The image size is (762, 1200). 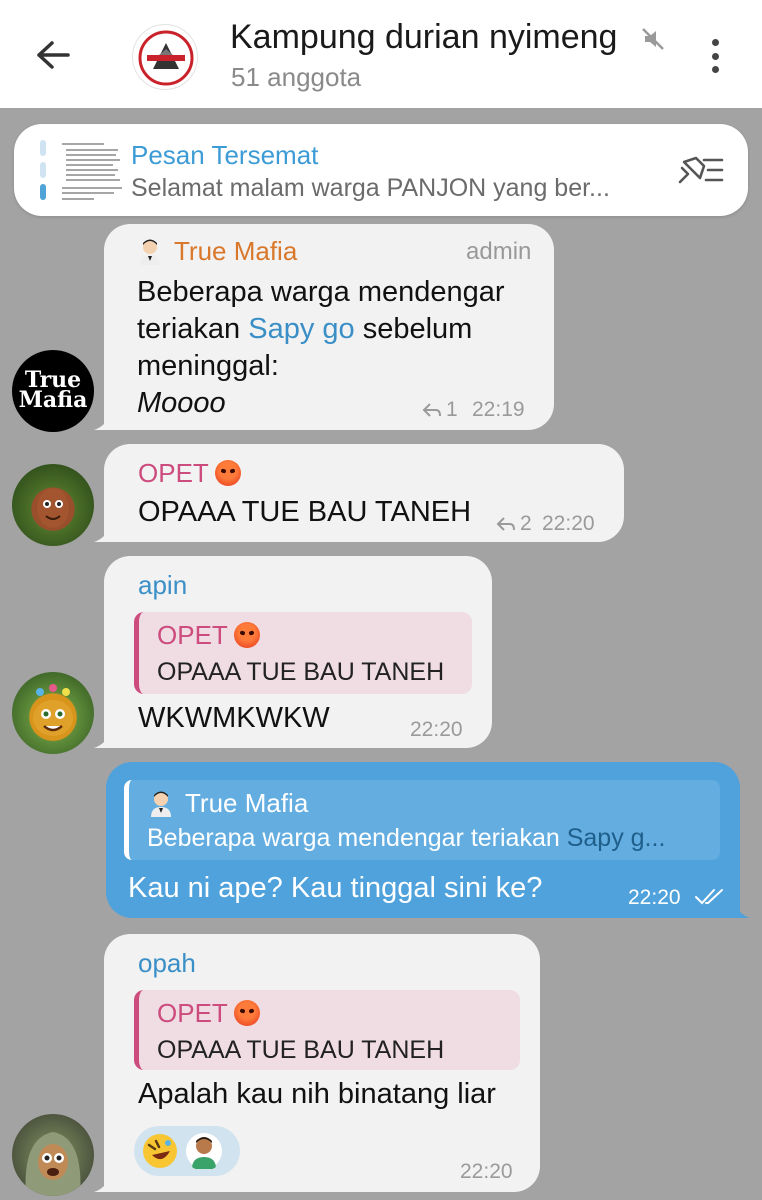 I want to click on sender-name: opah, so click(x=167, y=963).